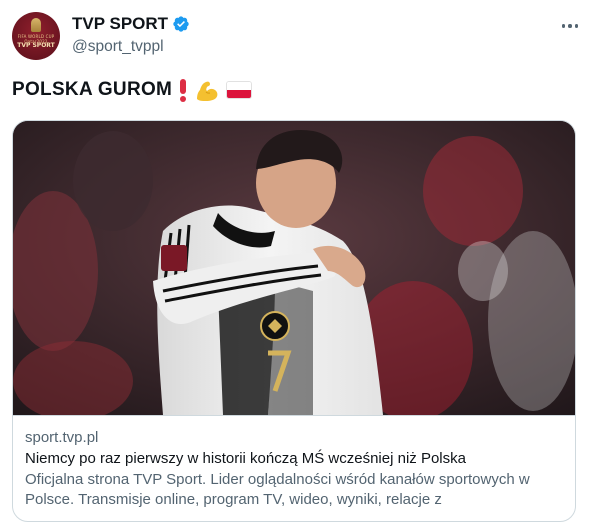  Describe the element at coordinates (120, 24) in the screenshot. I see `display-name: TVP SPORT` at that location.